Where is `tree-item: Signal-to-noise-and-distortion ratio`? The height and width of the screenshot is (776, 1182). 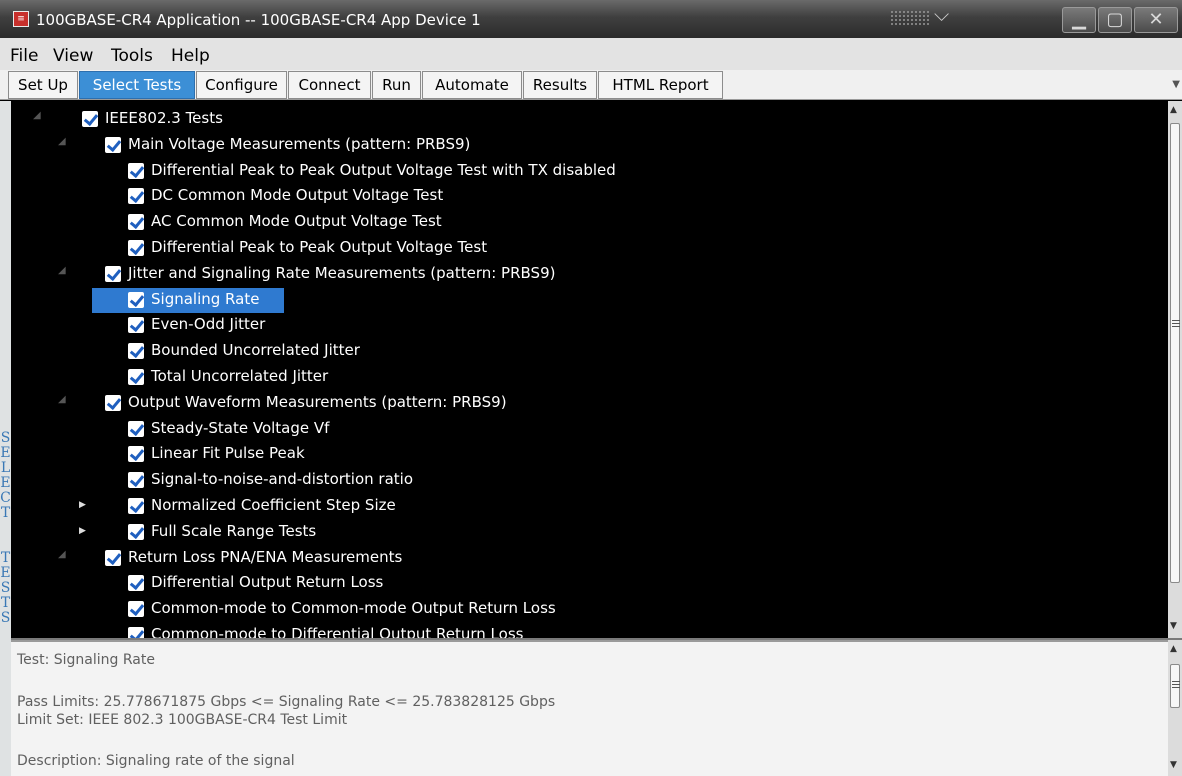
tree-item: Signal-to-noise-and-distortion ratio is located at coordinates (589, 480).